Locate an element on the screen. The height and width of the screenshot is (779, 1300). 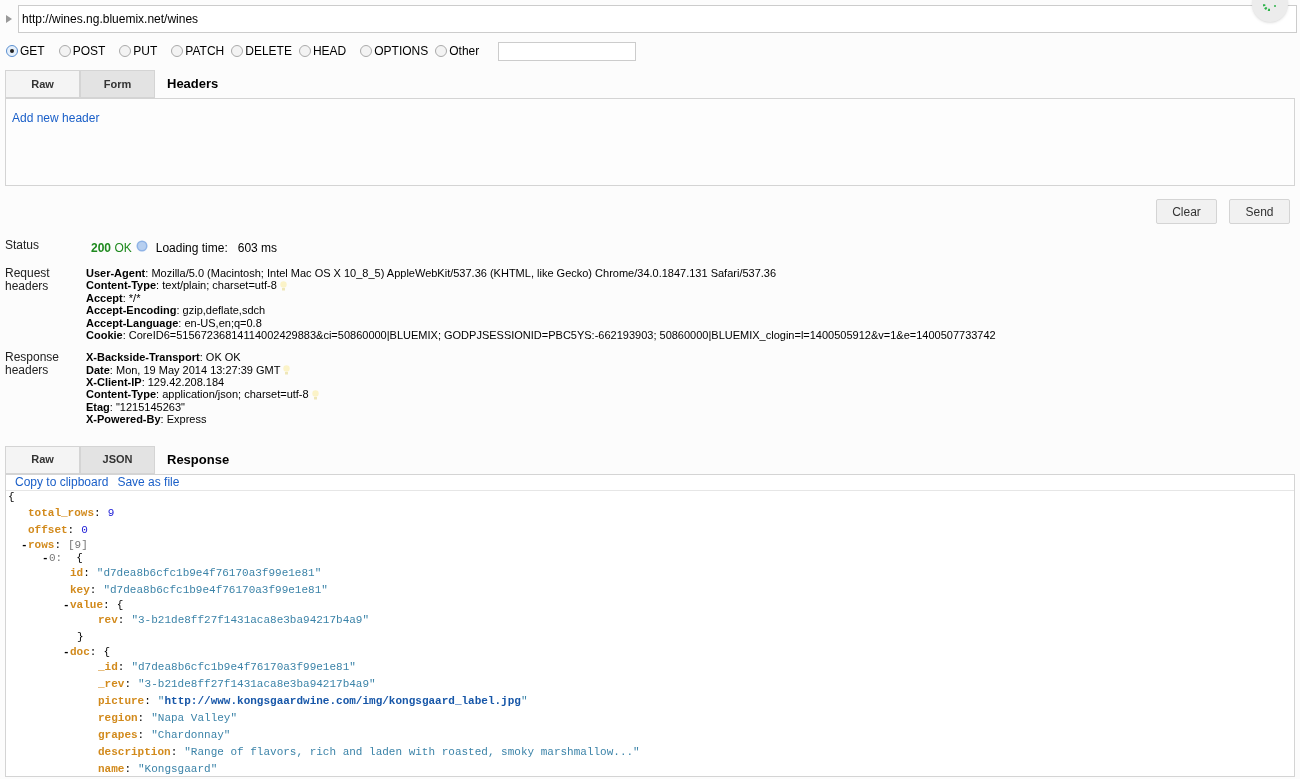
json-key: total_rows is located at coordinates (61, 513).